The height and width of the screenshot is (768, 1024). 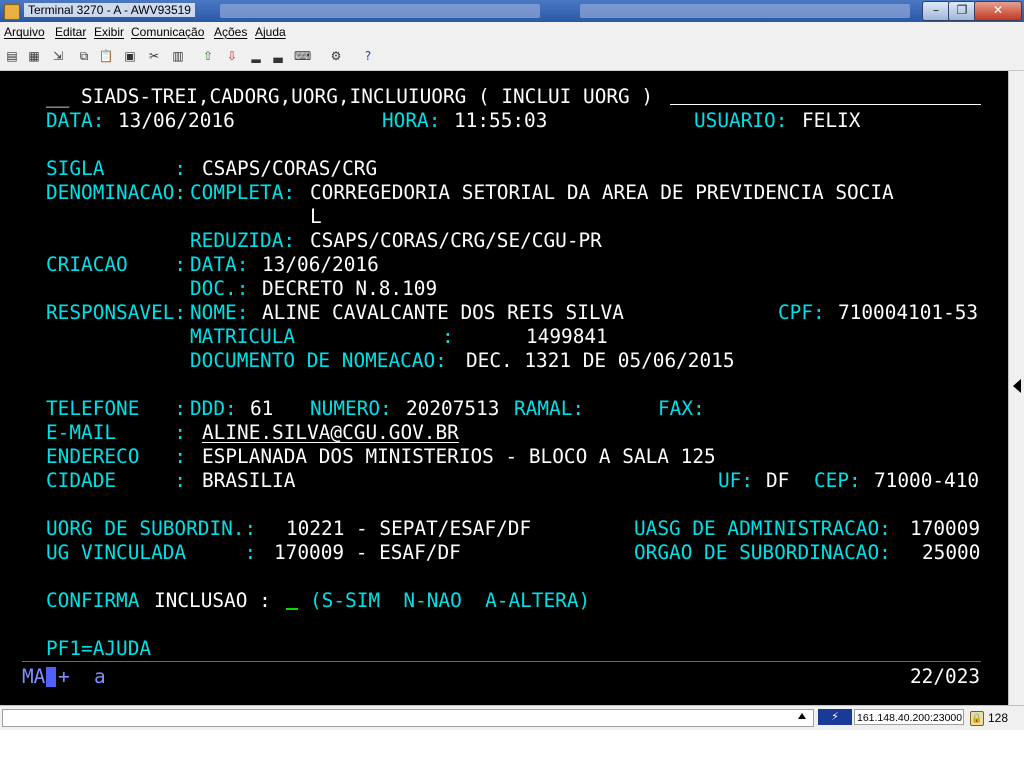 I want to click on doc-nomeacao-value: DEC. 1321 DE 05/06/2015, so click(x=600, y=360).